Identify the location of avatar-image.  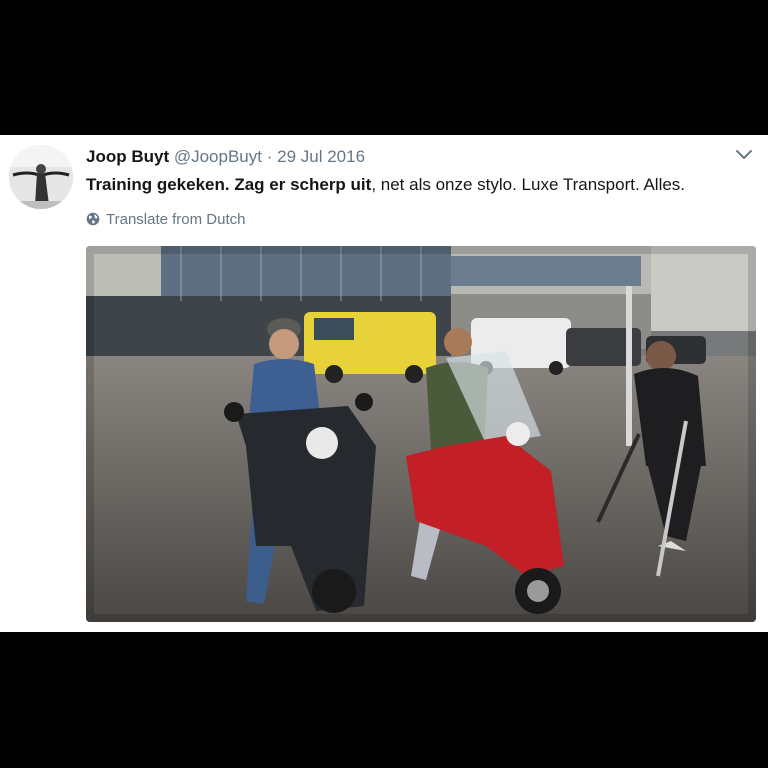
(41, 177).